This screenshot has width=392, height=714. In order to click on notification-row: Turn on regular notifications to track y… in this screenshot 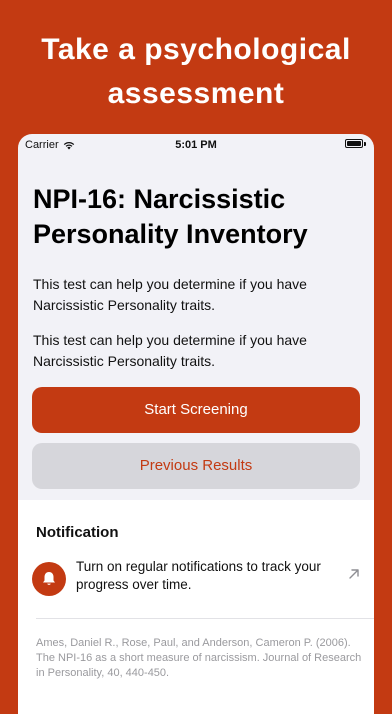, I will do `click(196, 584)`.